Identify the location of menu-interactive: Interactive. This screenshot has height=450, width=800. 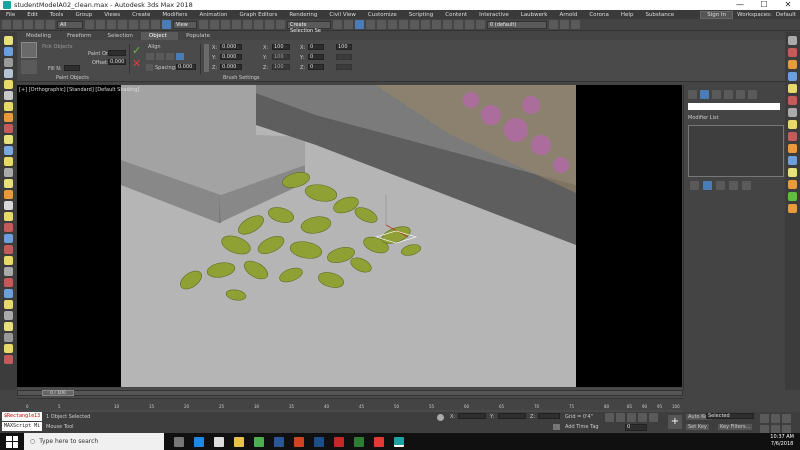
(494, 15).